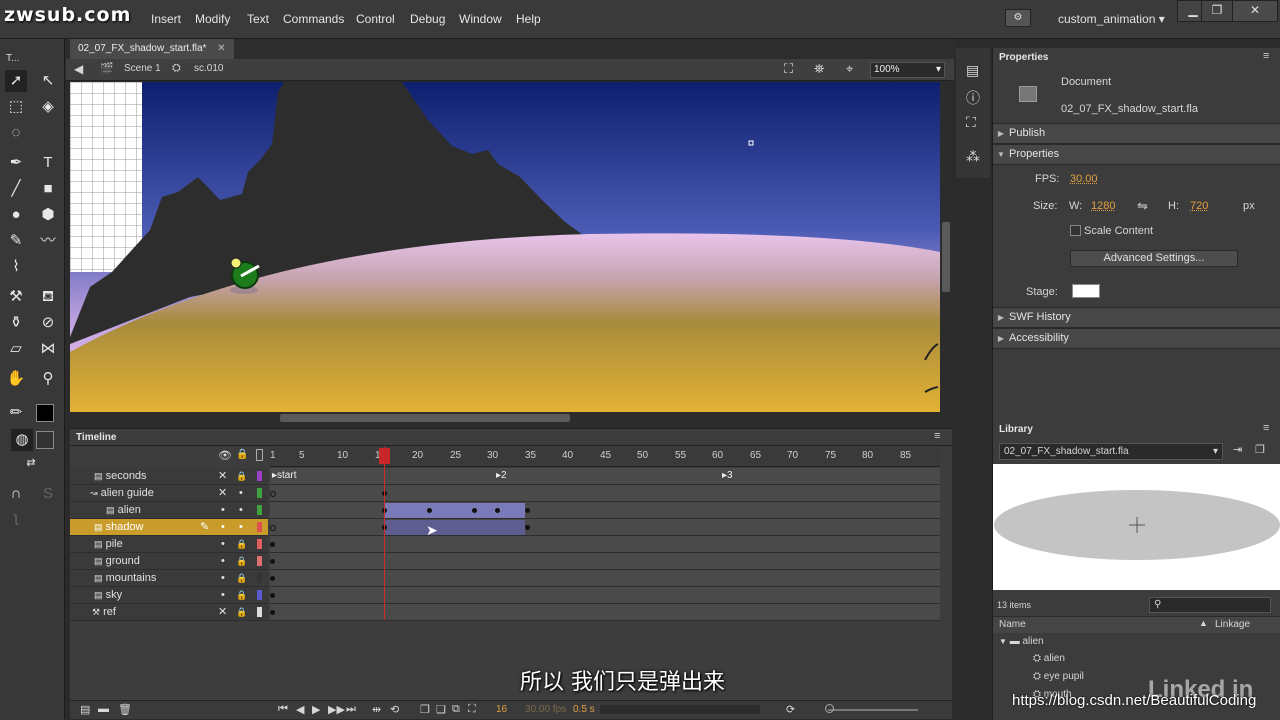  I want to click on track-alien-guide, so click(605, 493).